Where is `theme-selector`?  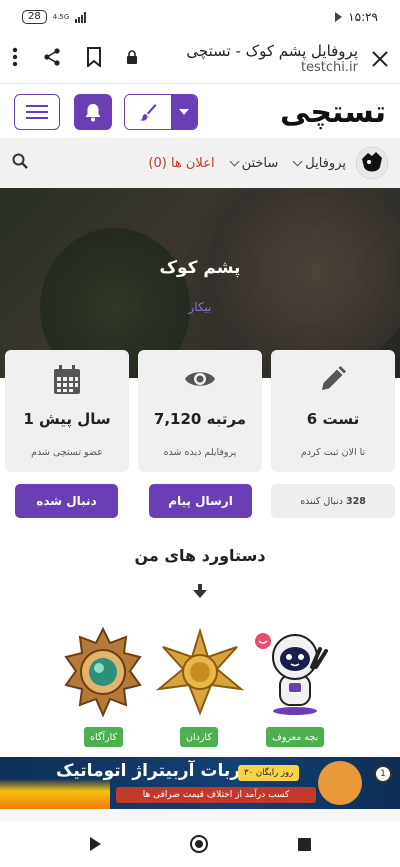
theme-selector is located at coordinates (161, 112).